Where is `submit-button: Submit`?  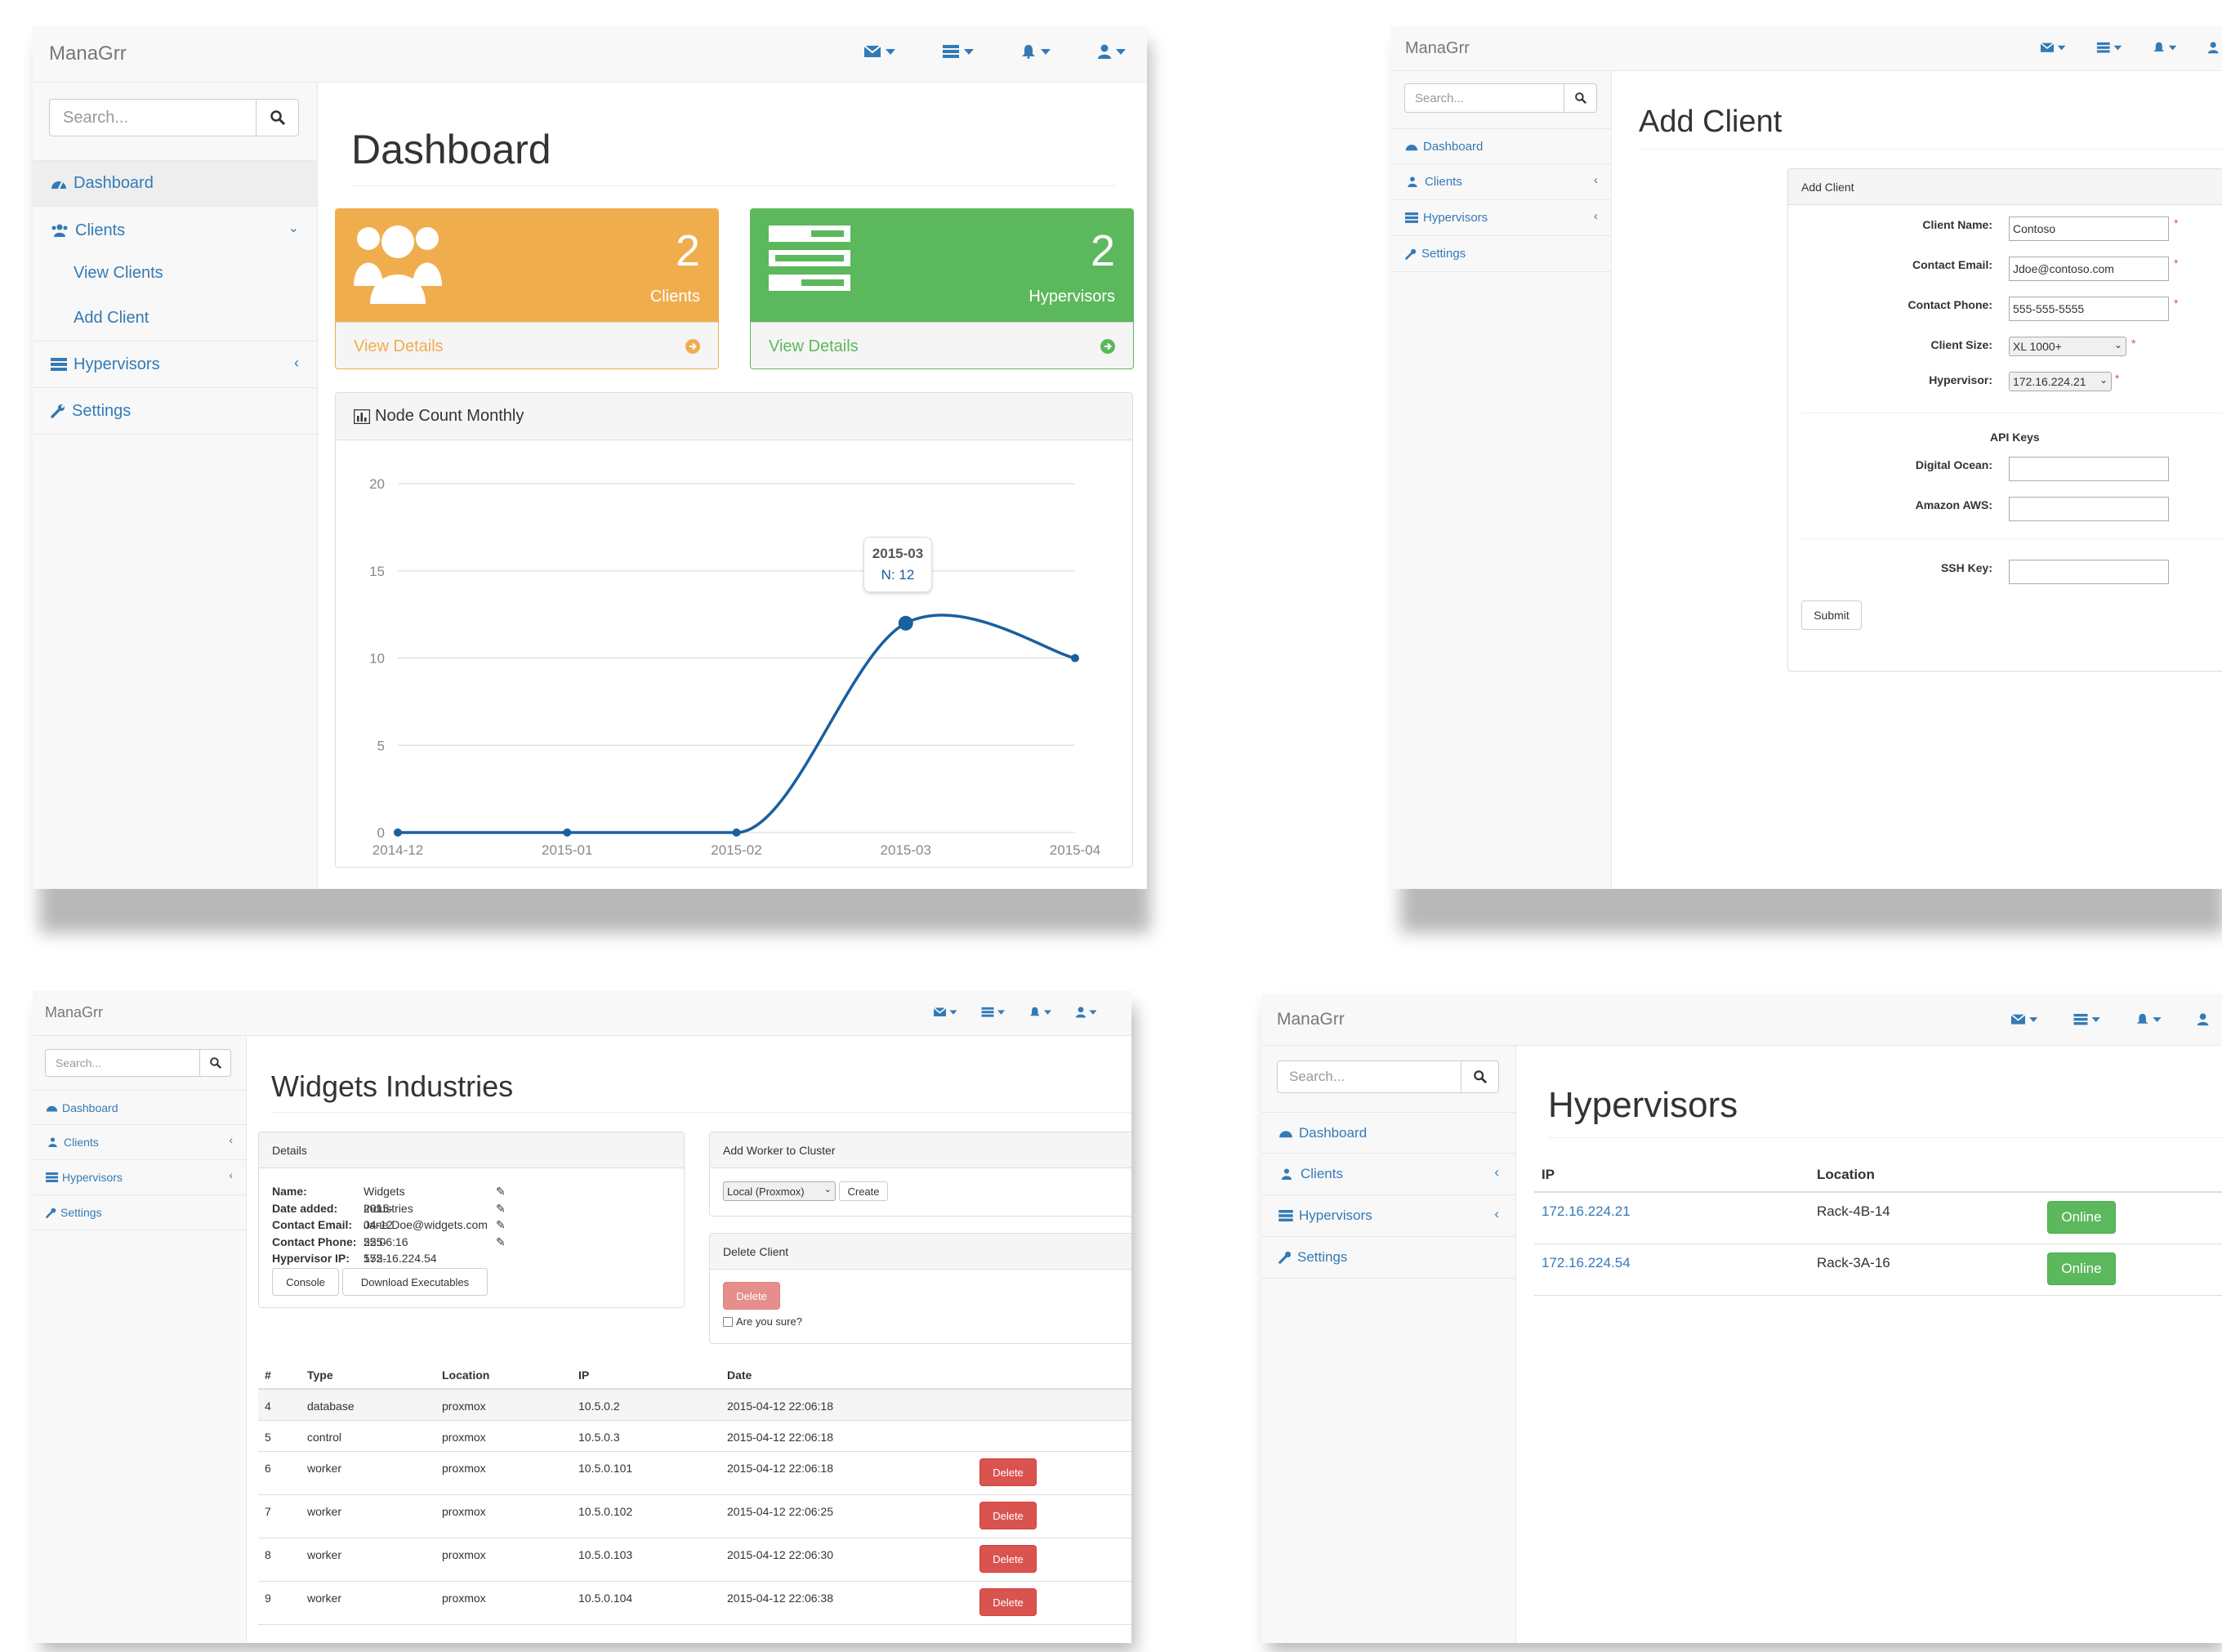
submit-button: Submit is located at coordinates (1832, 615).